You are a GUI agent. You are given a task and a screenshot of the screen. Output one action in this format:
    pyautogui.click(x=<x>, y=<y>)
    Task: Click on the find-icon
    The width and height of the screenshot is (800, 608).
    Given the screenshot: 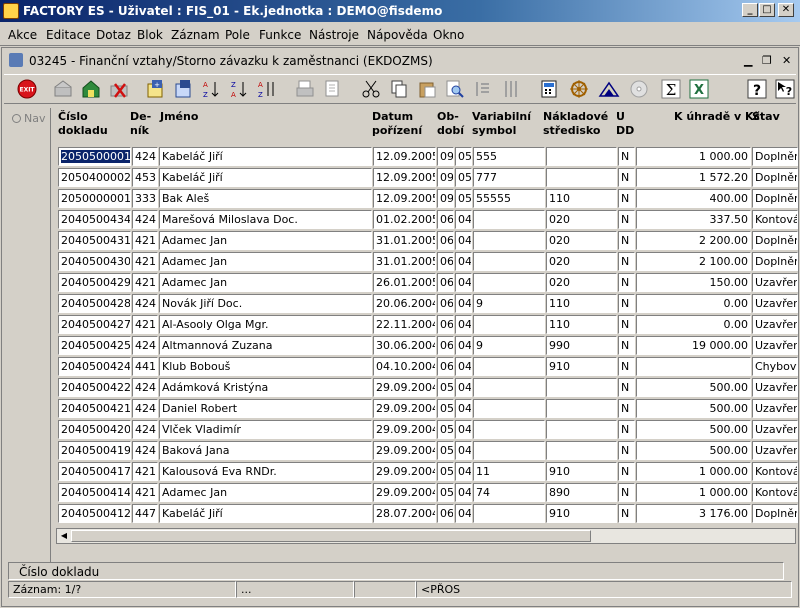 What is the action you would take?
    pyautogui.click(x=455, y=89)
    